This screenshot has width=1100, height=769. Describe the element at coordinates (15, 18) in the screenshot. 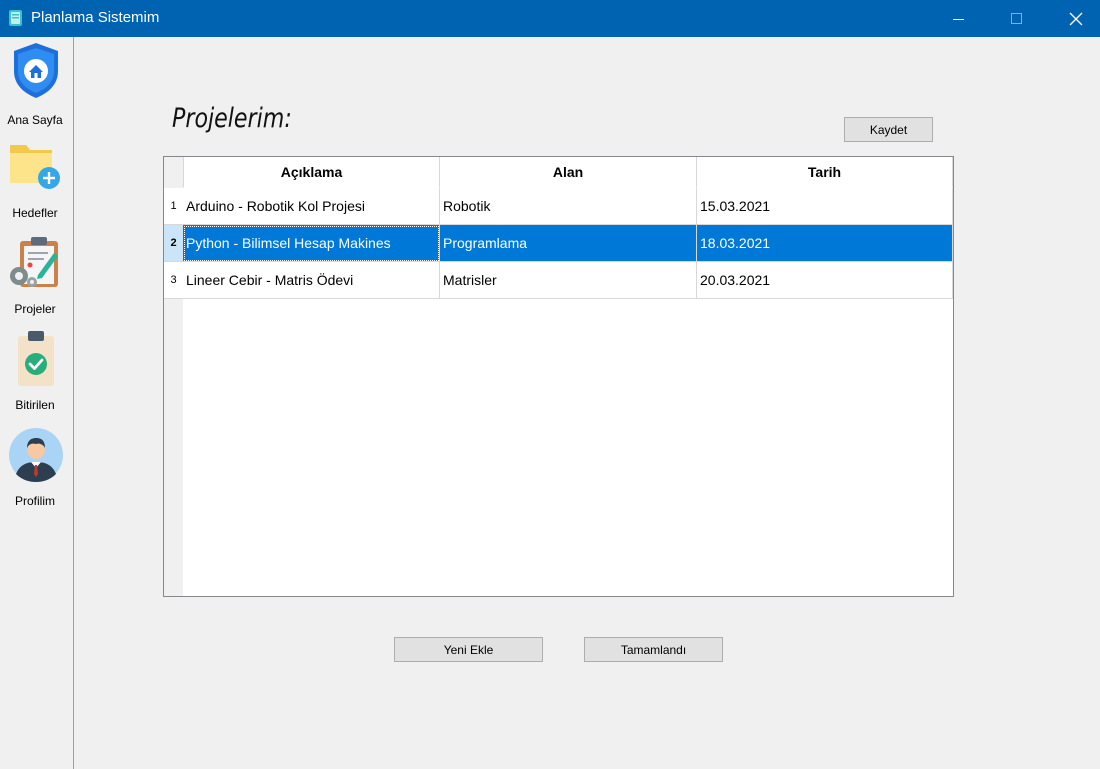

I see `app-icon` at that location.